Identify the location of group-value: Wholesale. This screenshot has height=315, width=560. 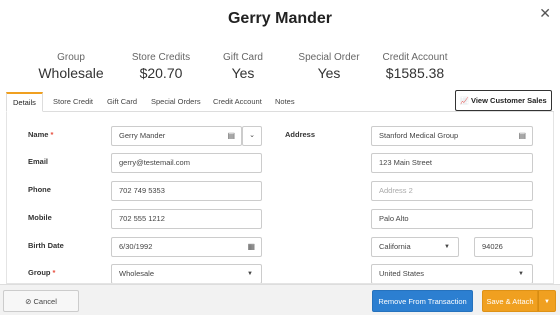
(137, 273).